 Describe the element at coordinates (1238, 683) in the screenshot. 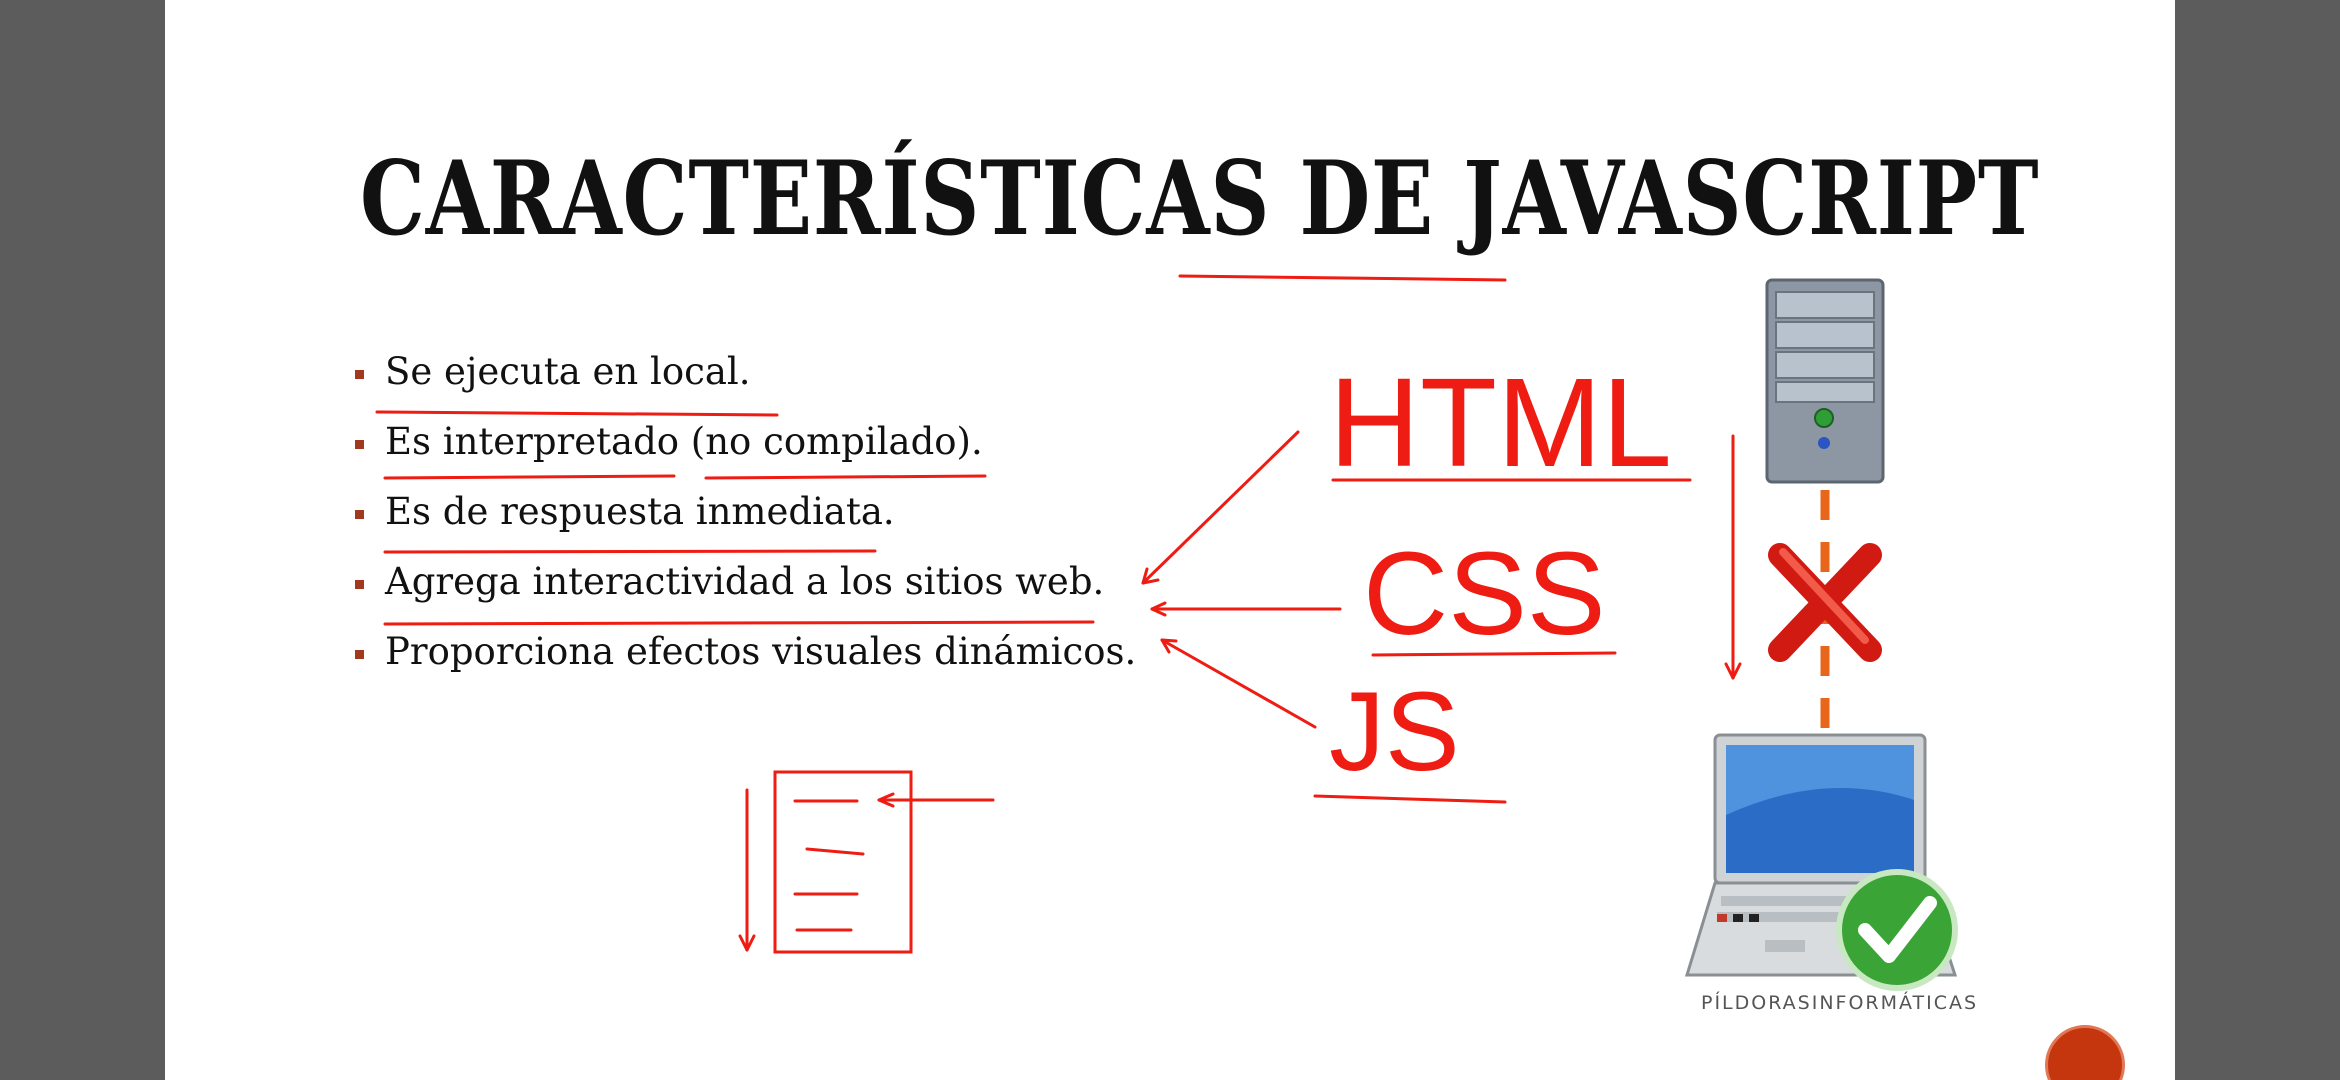

I see `arrow-js-to-bullet` at that location.